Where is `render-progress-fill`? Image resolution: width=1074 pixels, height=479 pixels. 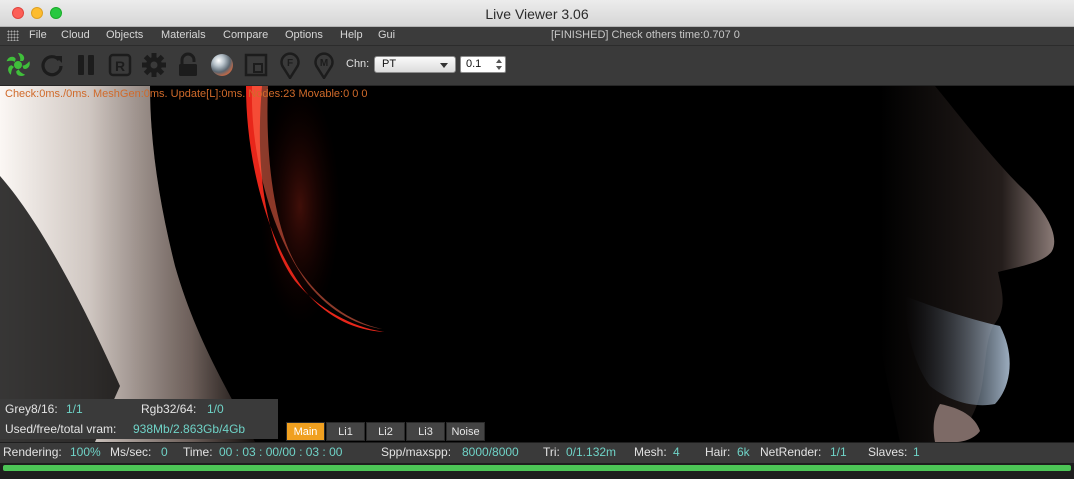 render-progress-fill is located at coordinates (537, 468).